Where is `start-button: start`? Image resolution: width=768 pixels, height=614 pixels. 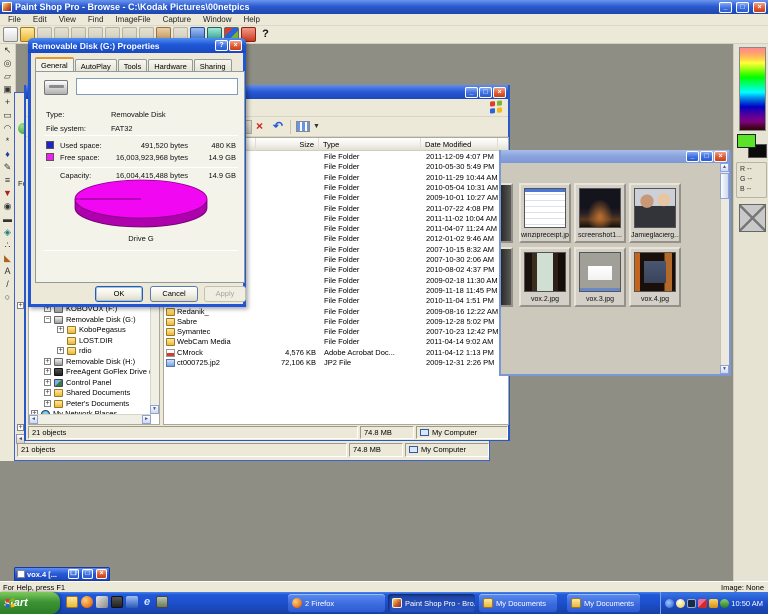
start-button: start is located at coordinates (30, 603).